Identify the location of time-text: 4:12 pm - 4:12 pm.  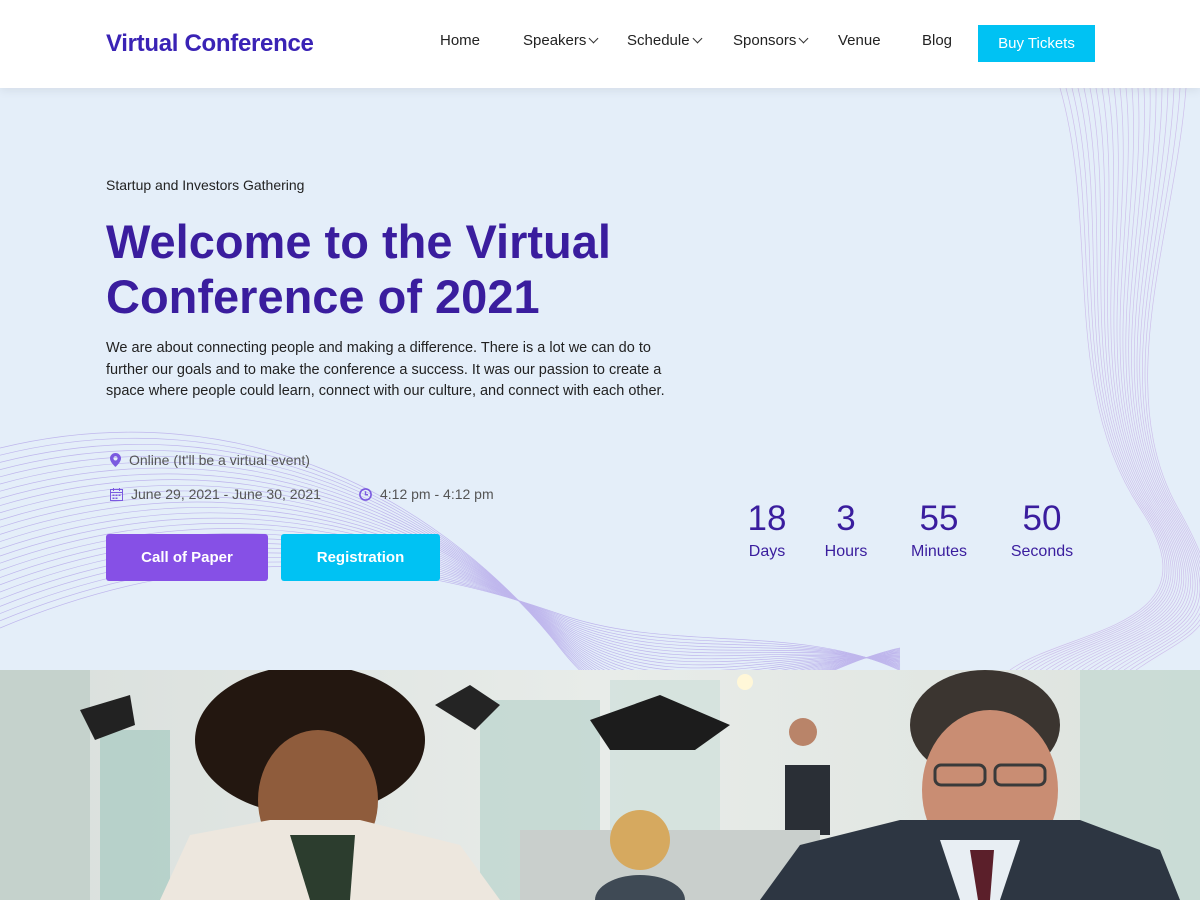
(437, 494).